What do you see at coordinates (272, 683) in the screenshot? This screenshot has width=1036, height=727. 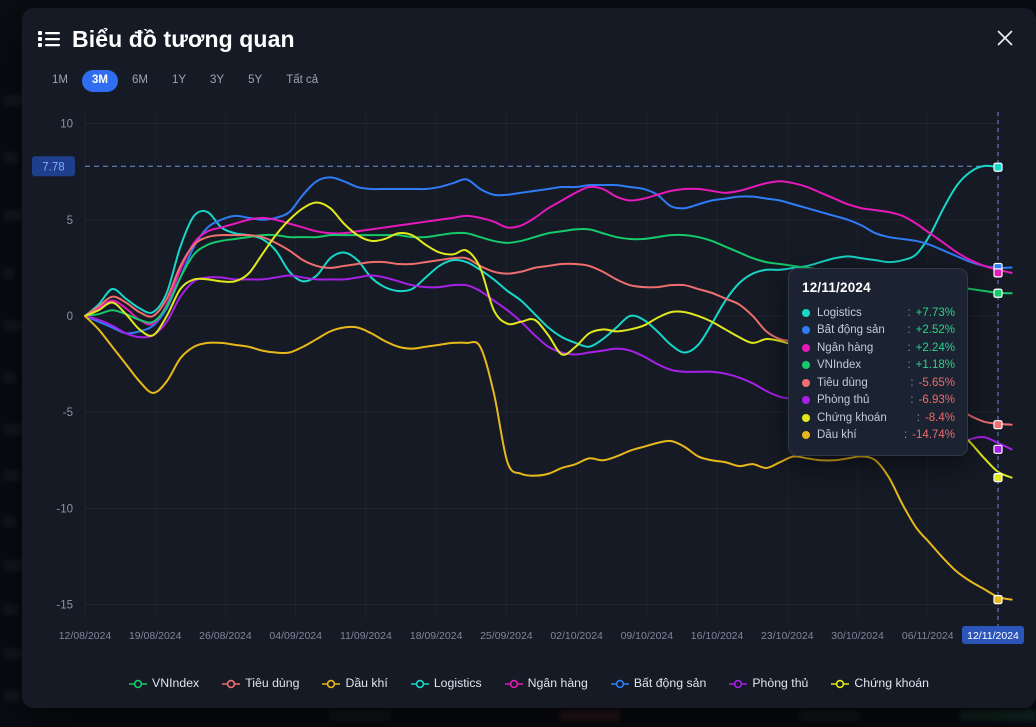 I see `legend-label: Tiêu dùng` at bounding box center [272, 683].